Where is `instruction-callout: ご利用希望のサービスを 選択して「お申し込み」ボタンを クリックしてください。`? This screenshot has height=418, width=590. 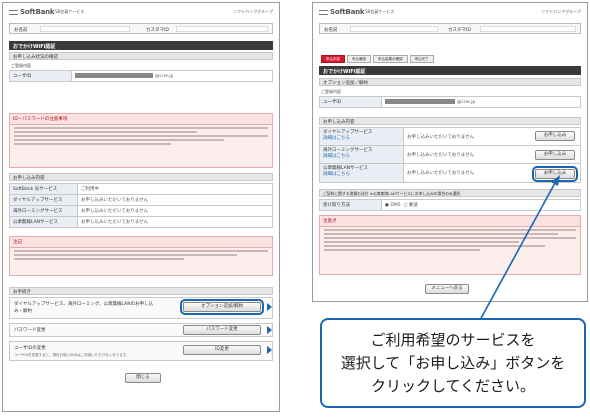 instruction-callout: ご利用希望のサービスを 選択して「お申し込み」ボタンを クリックしてください。 is located at coordinates (453, 363).